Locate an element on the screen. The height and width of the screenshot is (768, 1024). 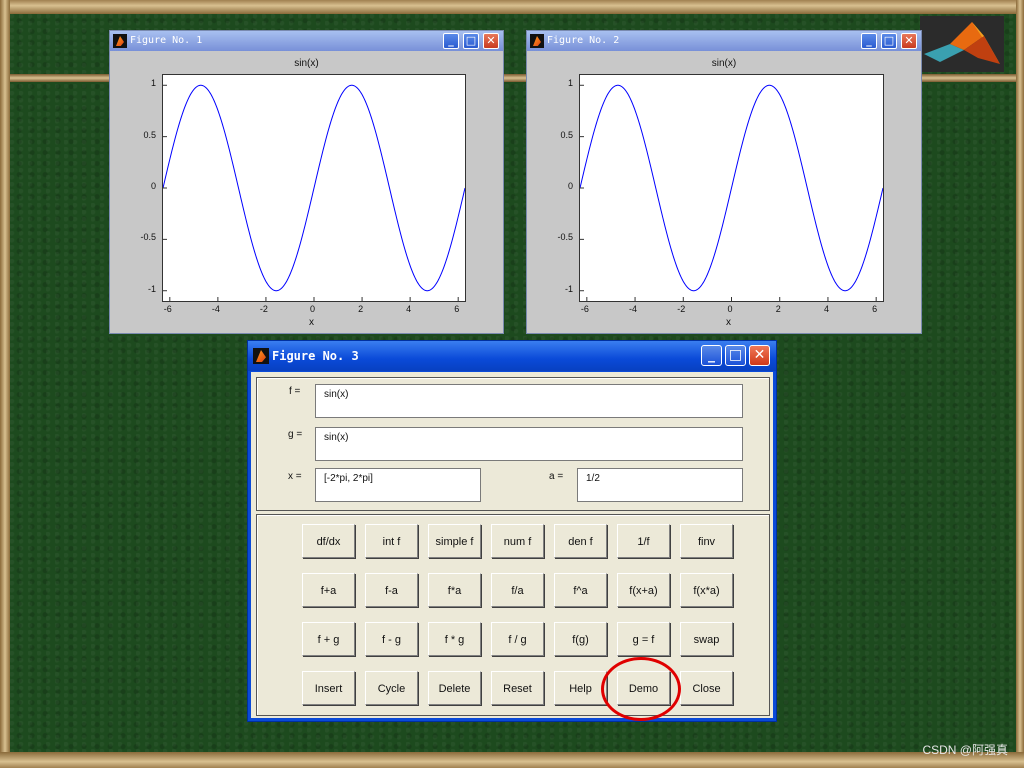
op-button-g-f: g = f is located at coordinates (643, 639).